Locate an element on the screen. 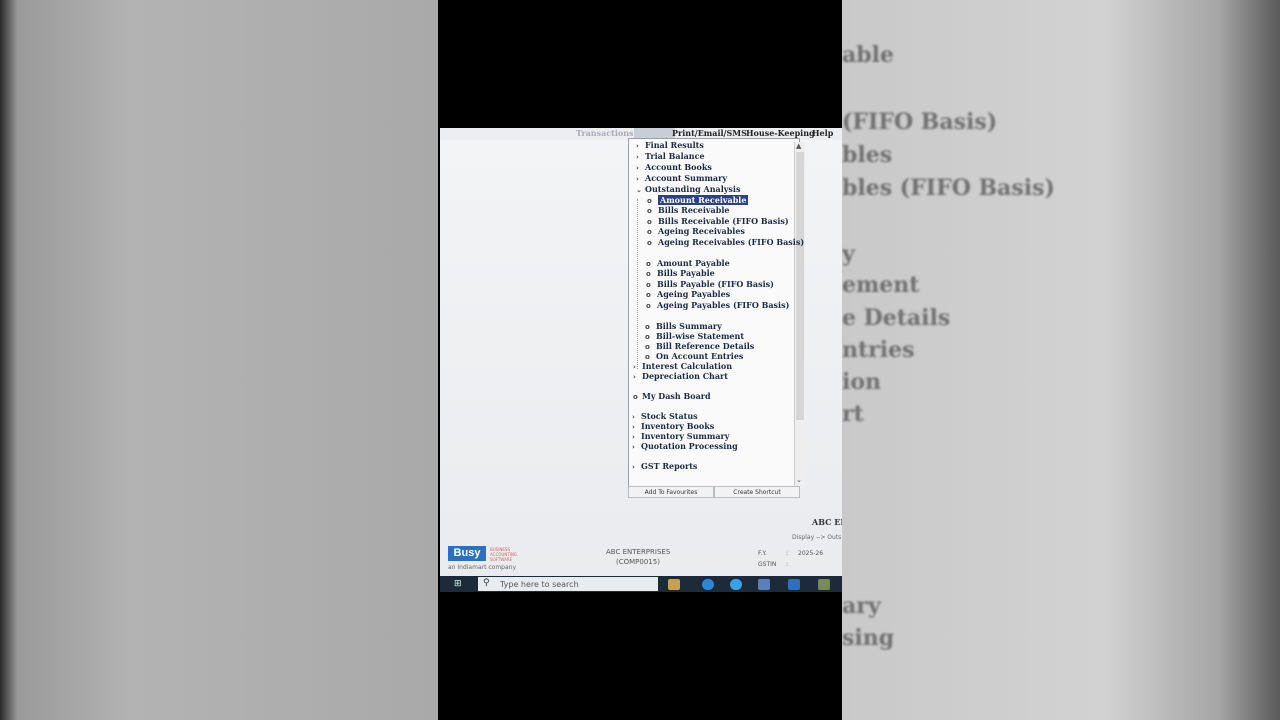 Image resolution: width=1280 pixels, height=720 pixels. fy-label: F.Y. is located at coordinates (762, 553).